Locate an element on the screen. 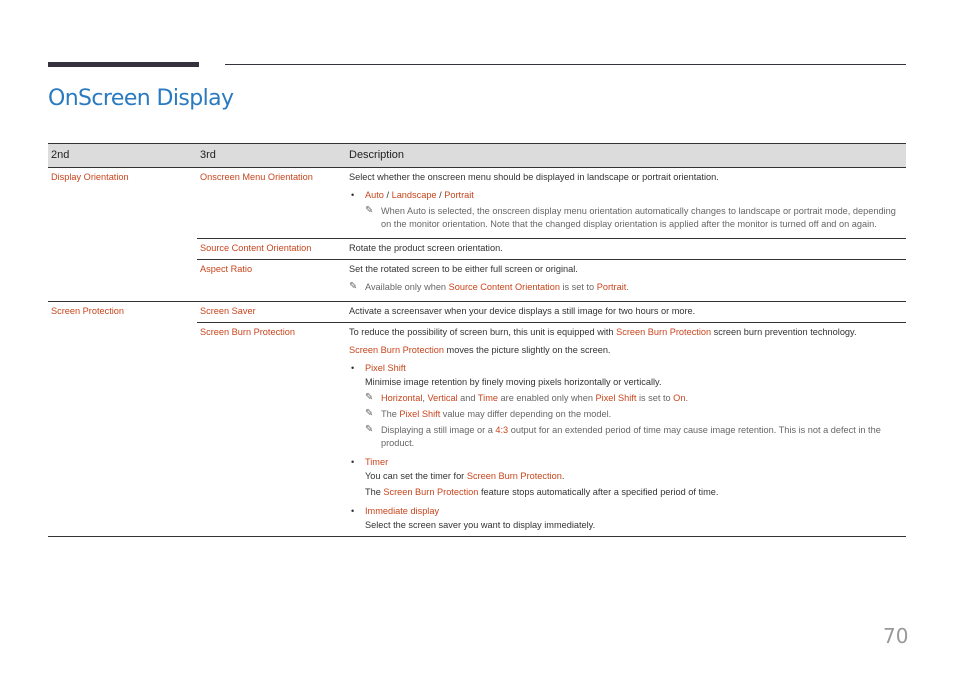  highlight: Vertical is located at coordinates (442, 398).